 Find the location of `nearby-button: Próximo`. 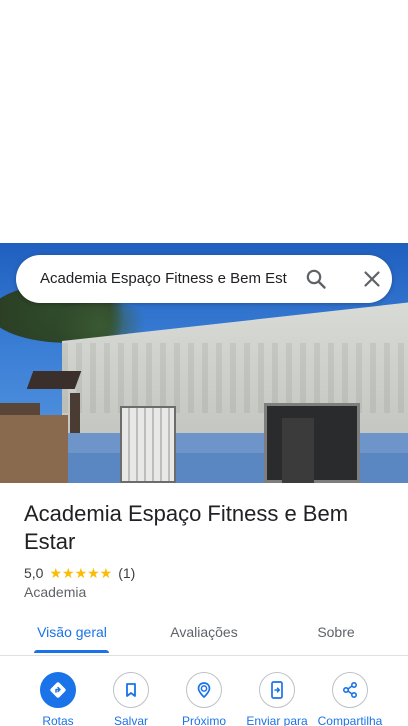

nearby-button: Próximo is located at coordinates (204, 698).